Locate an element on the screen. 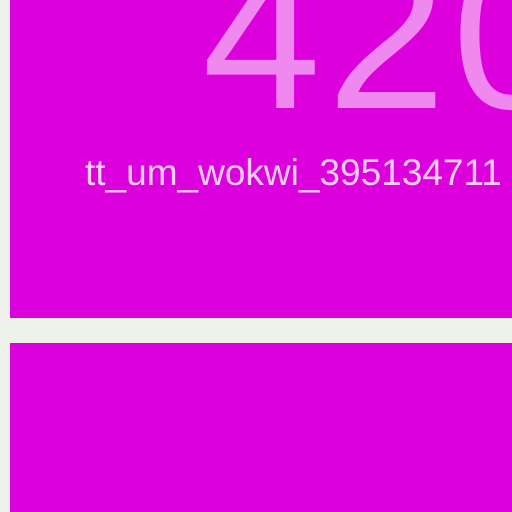 The width and height of the screenshot is (512, 512). tile-label: tt_um_wokwi_395134711 is located at coordinates (293, 172).